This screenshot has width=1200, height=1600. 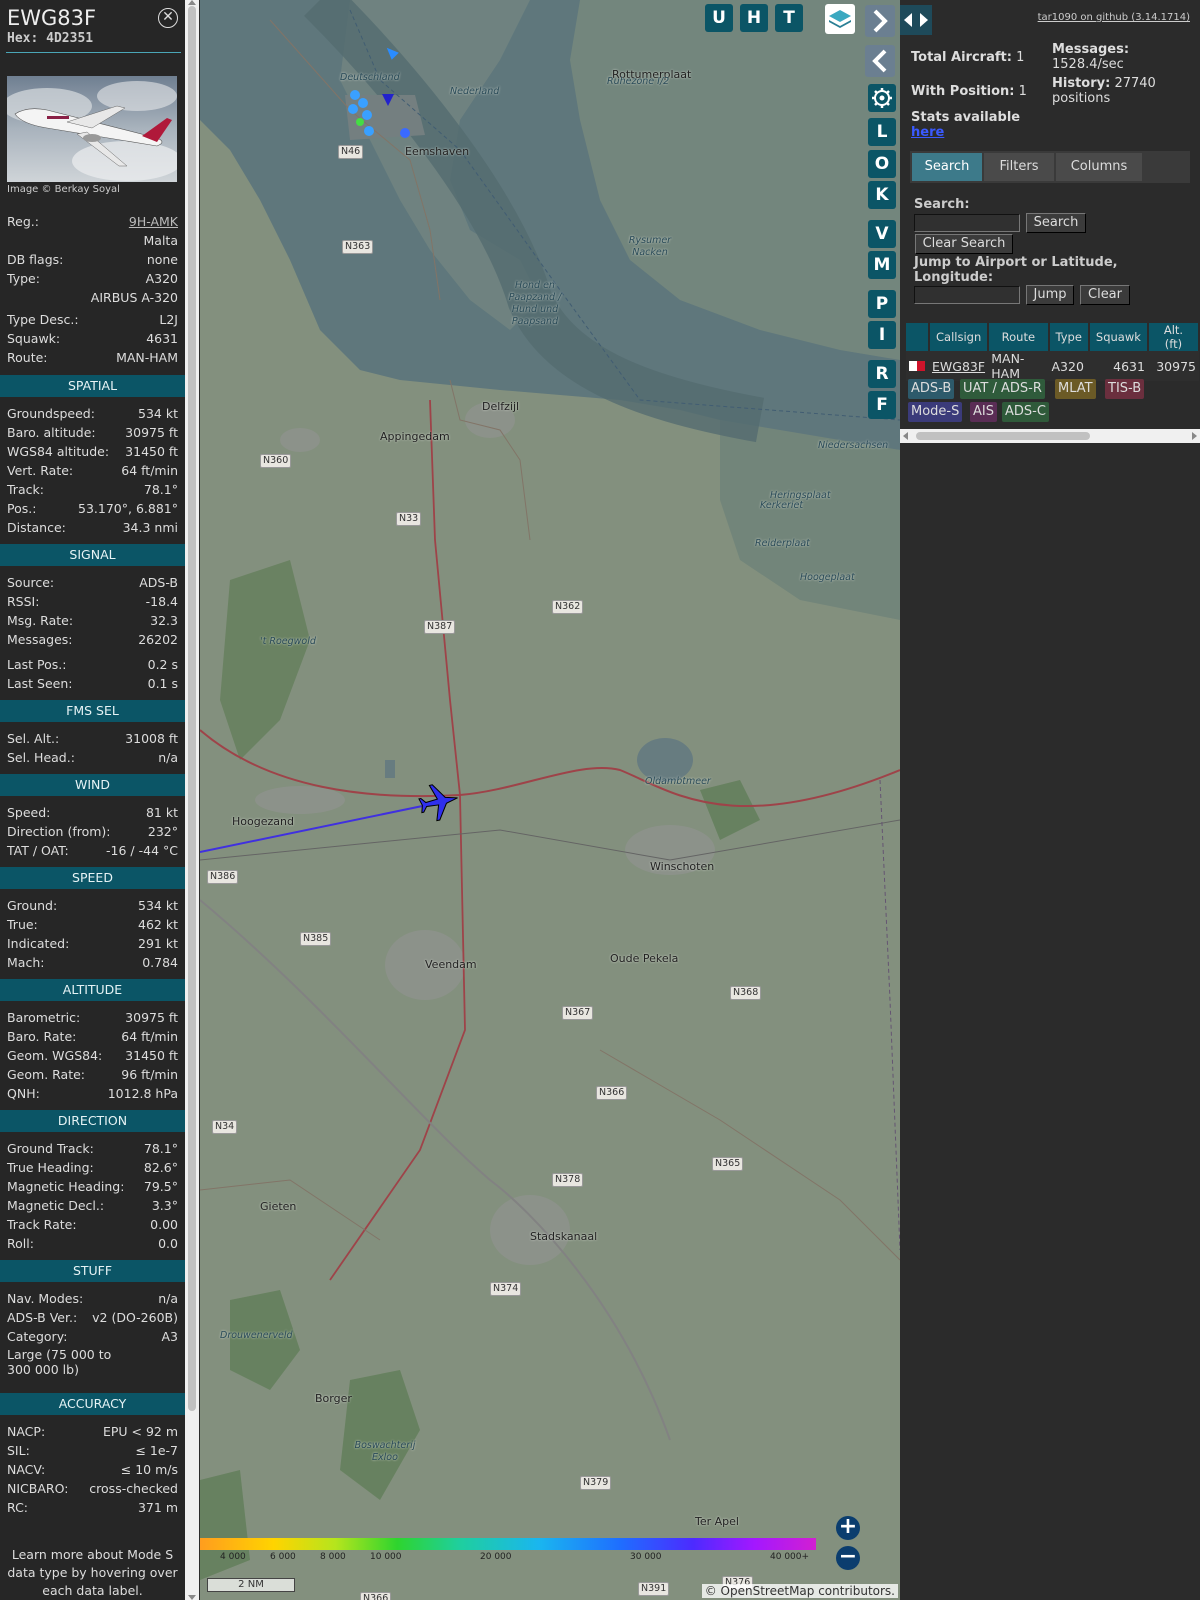 I want to click on layers-button, so click(x=840, y=19).